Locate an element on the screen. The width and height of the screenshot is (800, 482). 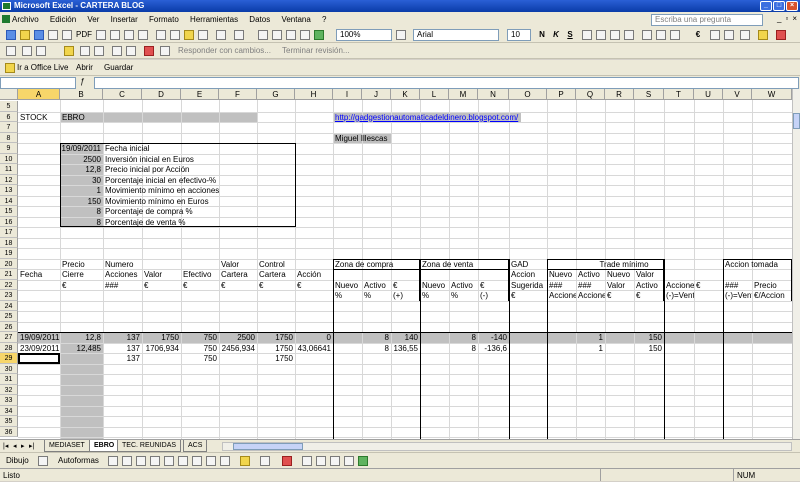
data-cell: 150 is located at coordinates (649, 337).